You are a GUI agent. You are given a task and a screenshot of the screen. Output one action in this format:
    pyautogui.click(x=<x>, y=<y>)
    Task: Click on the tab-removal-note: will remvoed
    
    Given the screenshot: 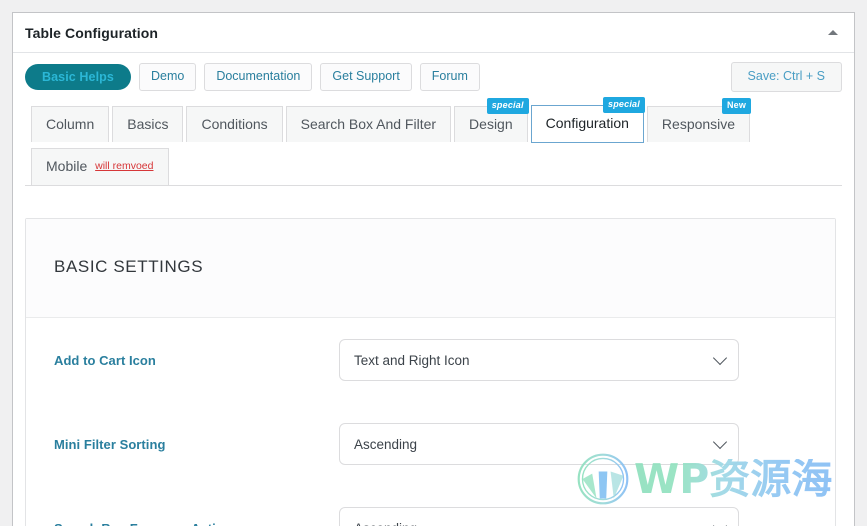 What is the action you would take?
    pyautogui.click(x=124, y=166)
    